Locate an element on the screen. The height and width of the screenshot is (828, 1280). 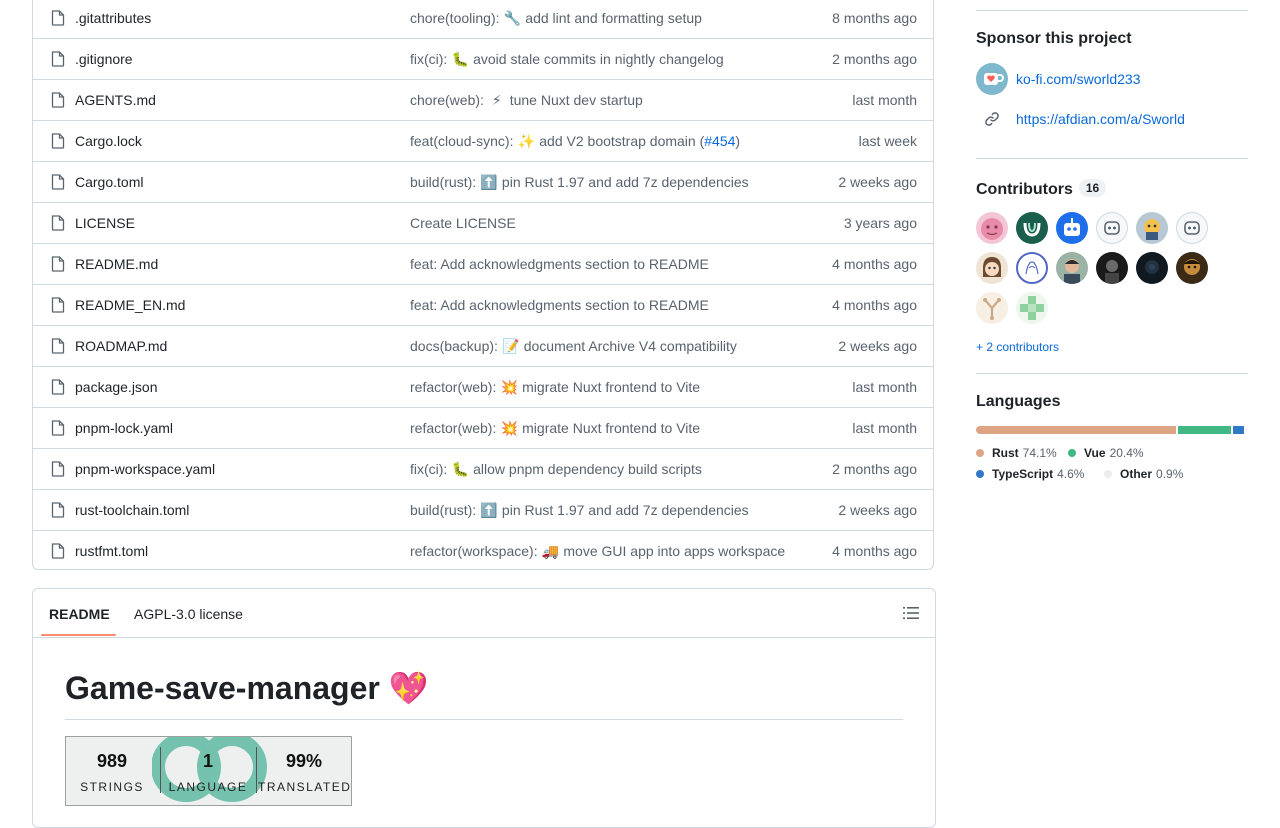
sponsor-link-afdian: https://afdian.com/a/Sworld is located at coordinates (1080, 119).